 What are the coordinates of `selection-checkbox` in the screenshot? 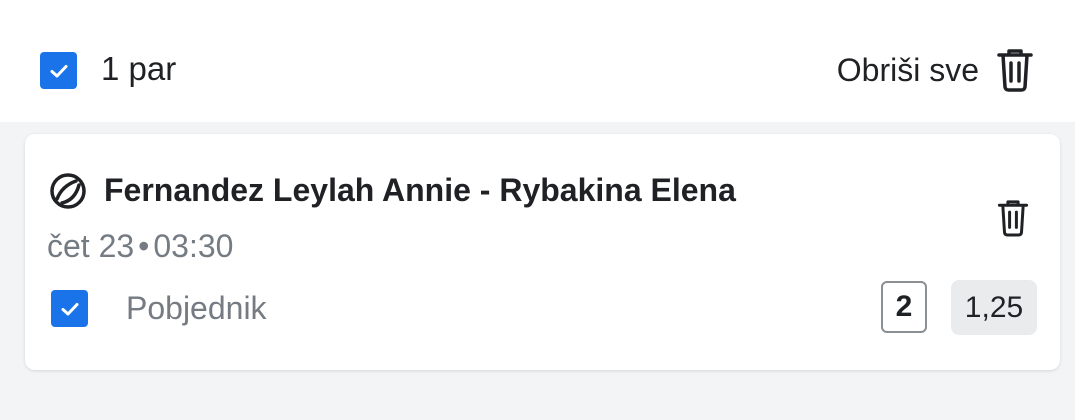 It's located at (69, 308).